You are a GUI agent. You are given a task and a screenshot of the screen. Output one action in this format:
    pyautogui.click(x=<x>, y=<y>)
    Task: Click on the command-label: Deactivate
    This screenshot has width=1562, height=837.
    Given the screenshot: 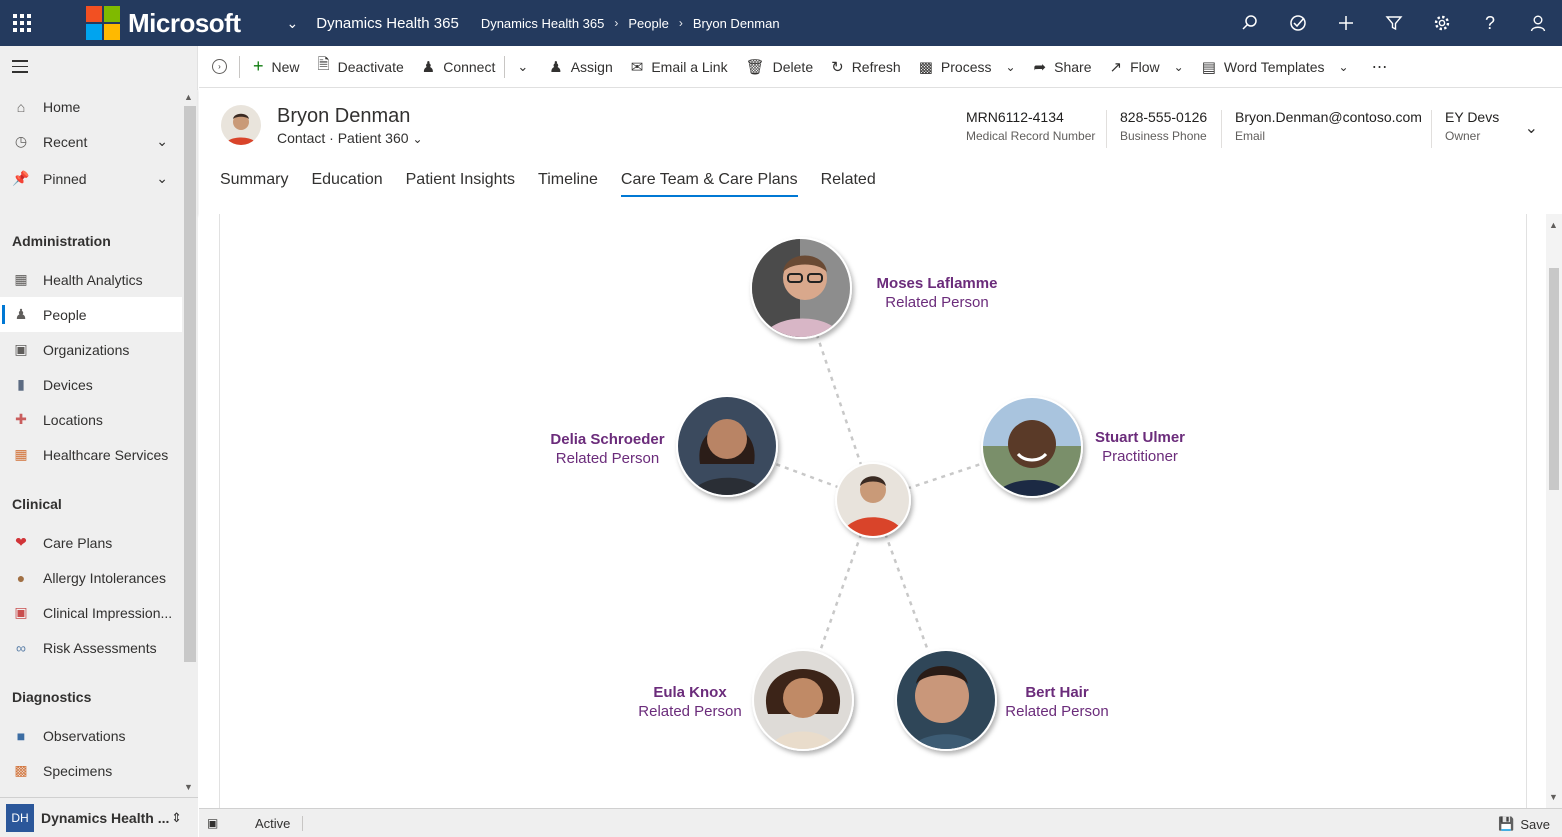 What is the action you would take?
    pyautogui.click(x=370, y=66)
    